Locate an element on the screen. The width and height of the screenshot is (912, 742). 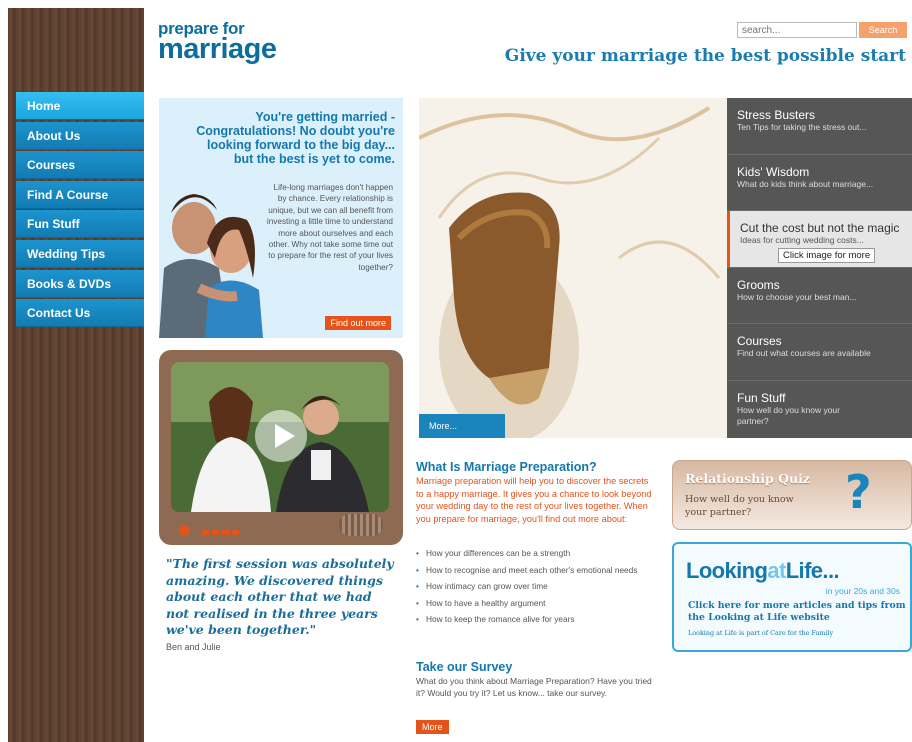
list-item: How to have a healthy argument is located at coordinates (537, 603).